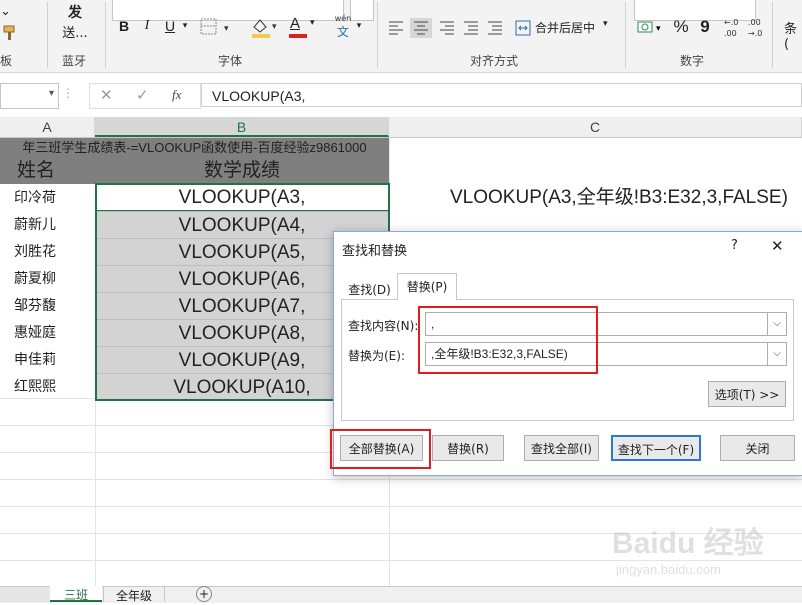 Image resolution: width=802 pixels, height=605 pixels. What do you see at coordinates (401, 594) in the screenshot?
I see `sheet-tab-bar: 三班 全年级 +` at bounding box center [401, 594].